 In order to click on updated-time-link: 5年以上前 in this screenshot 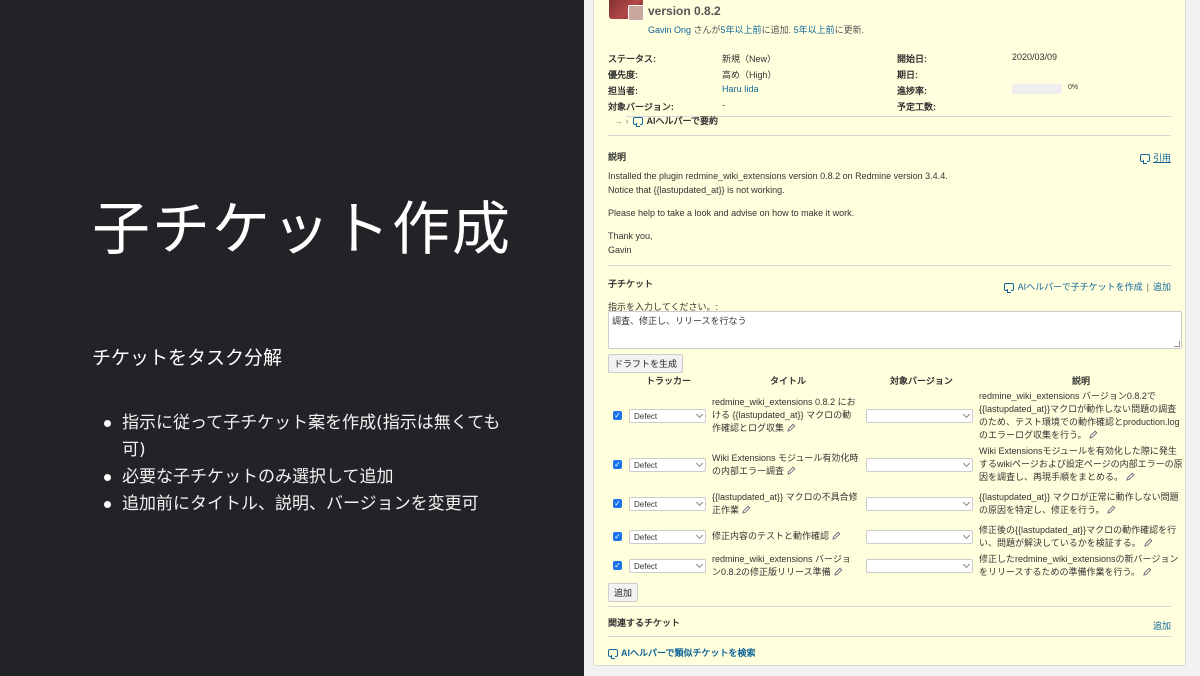, I will do `click(814, 30)`.